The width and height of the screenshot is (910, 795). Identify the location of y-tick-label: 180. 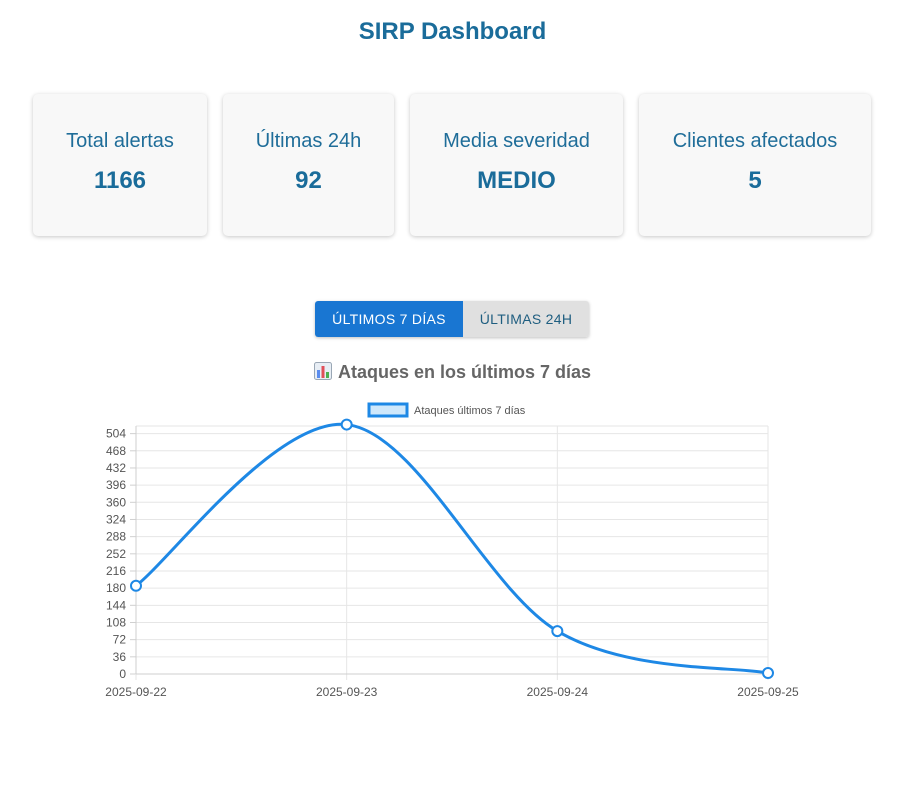
(116, 588).